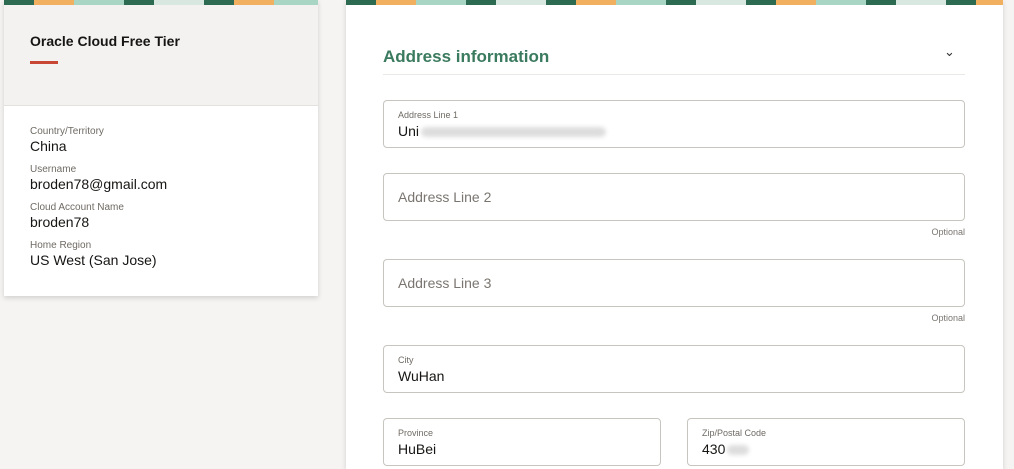  Describe the element at coordinates (409, 131) in the screenshot. I see `address-line-1-value: Uni` at that location.